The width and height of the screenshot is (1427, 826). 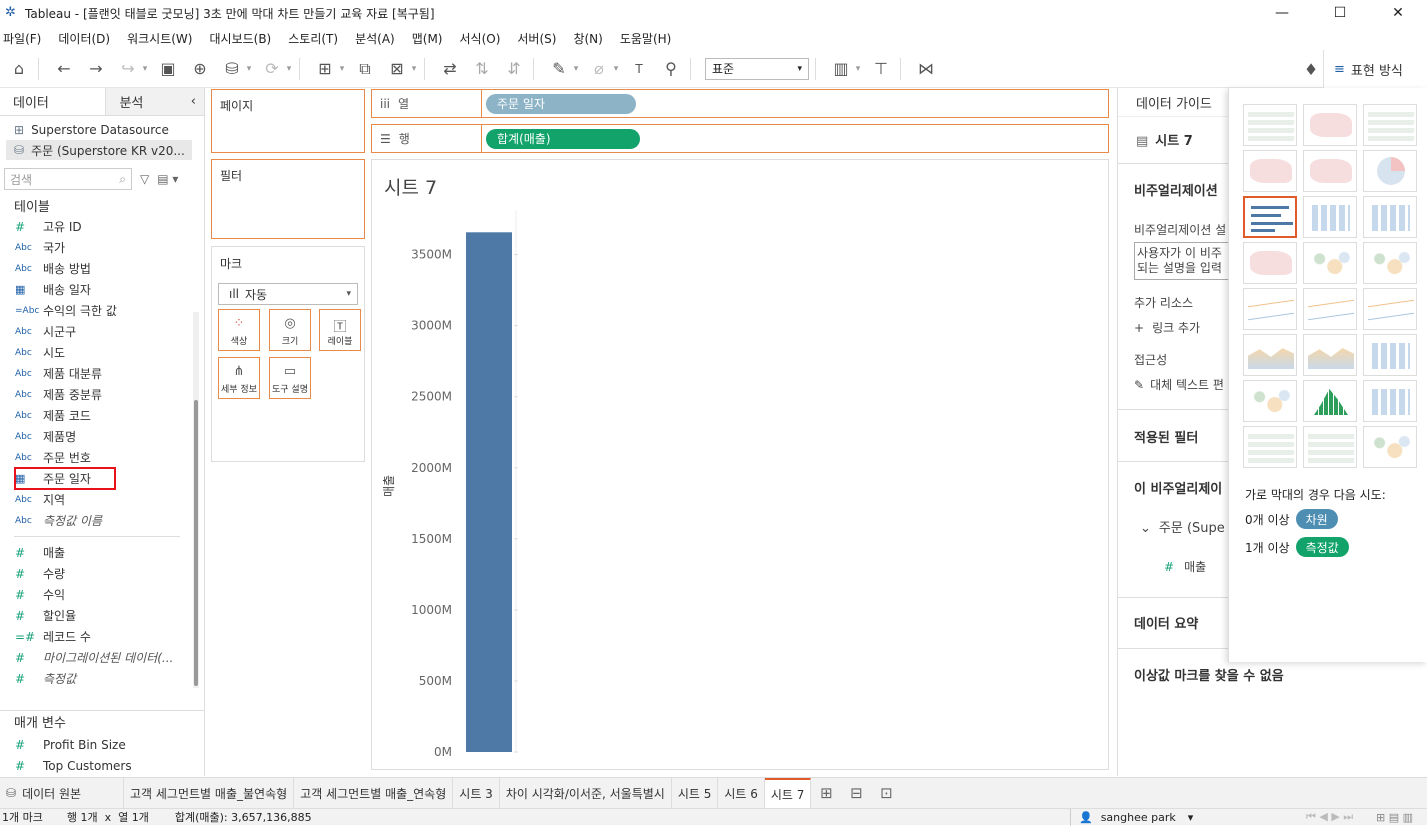 I want to click on undo-icon: ←, so click(x=64, y=69).